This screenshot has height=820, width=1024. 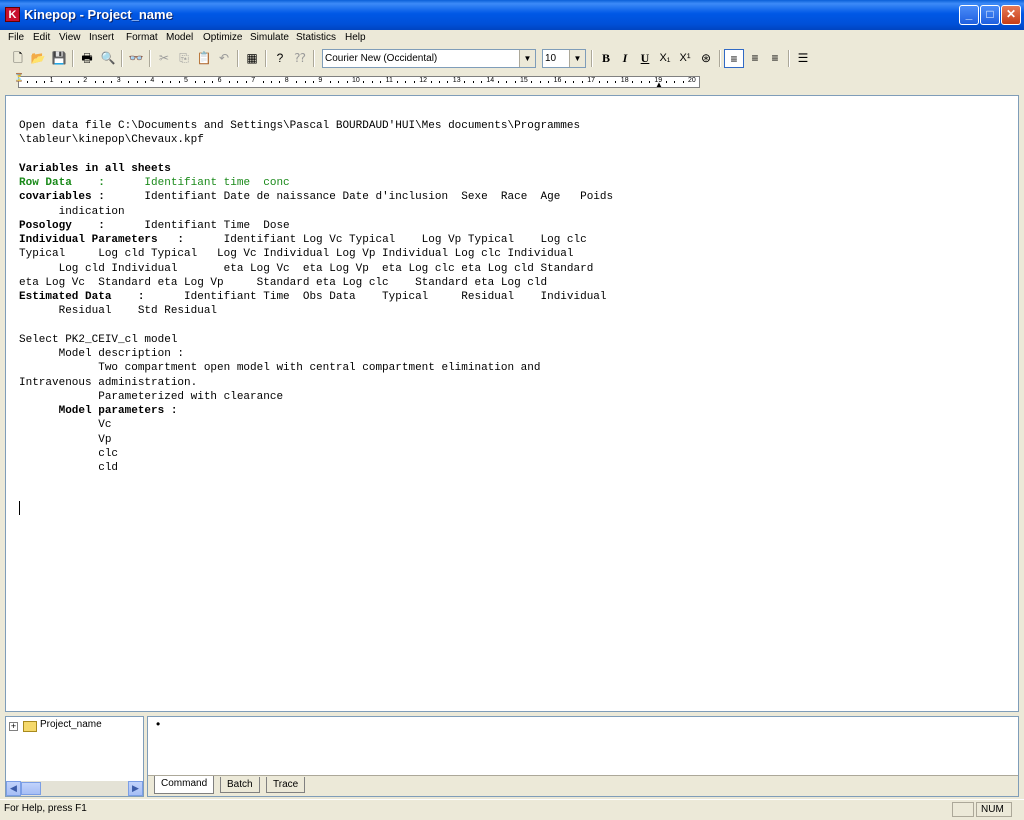 I want to click on menu-file: File, so click(x=16, y=37).